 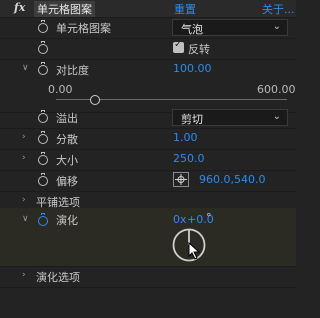 What do you see at coordinates (67, 139) in the screenshot?
I see `disperse-label: 分散` at bounding box center [67, 139].